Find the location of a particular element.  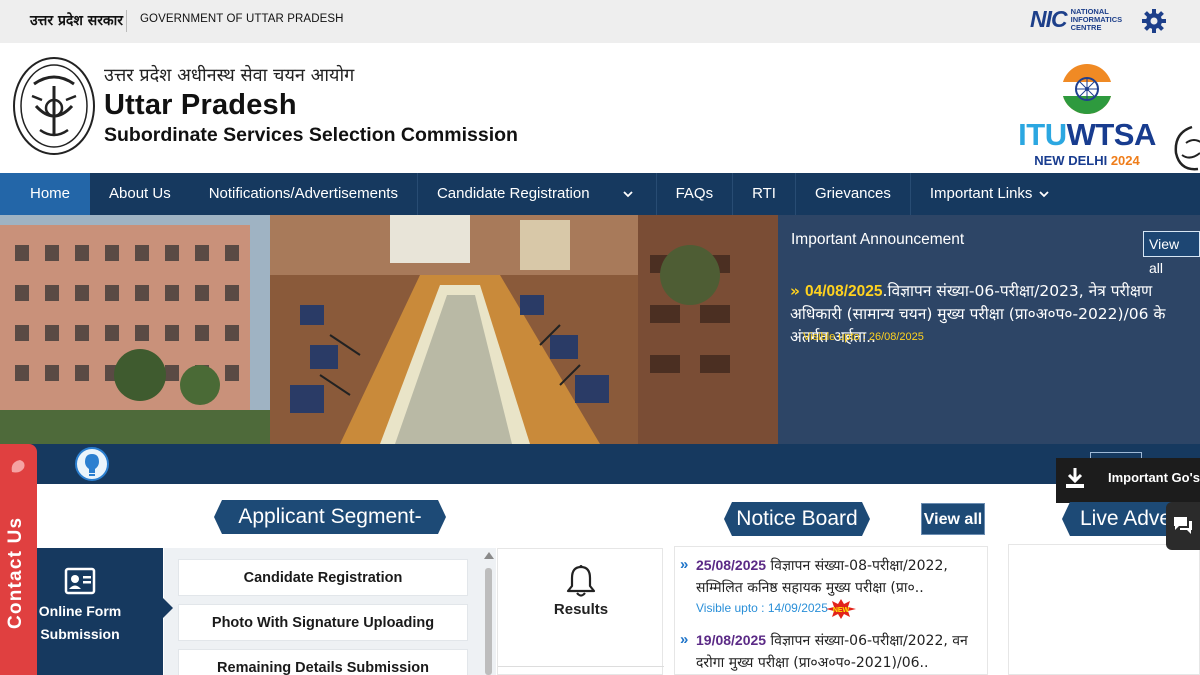

online-form-line2: Submission is located at coordinates (80, 634).